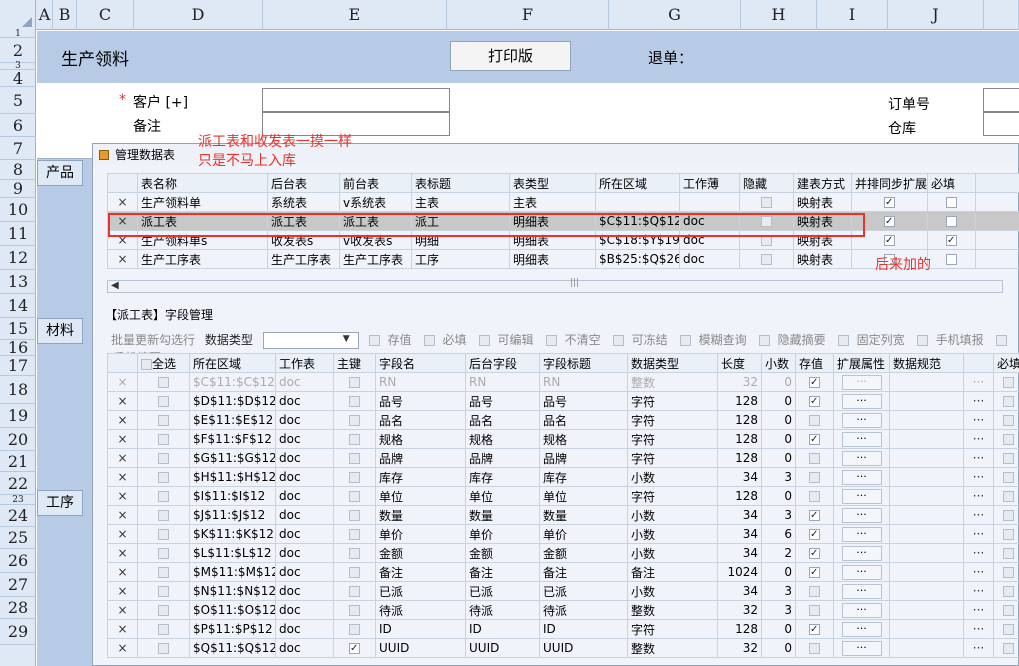 The image size is (1019, 666). I want to click on table-list-header: 表名称, so click(202, 183).